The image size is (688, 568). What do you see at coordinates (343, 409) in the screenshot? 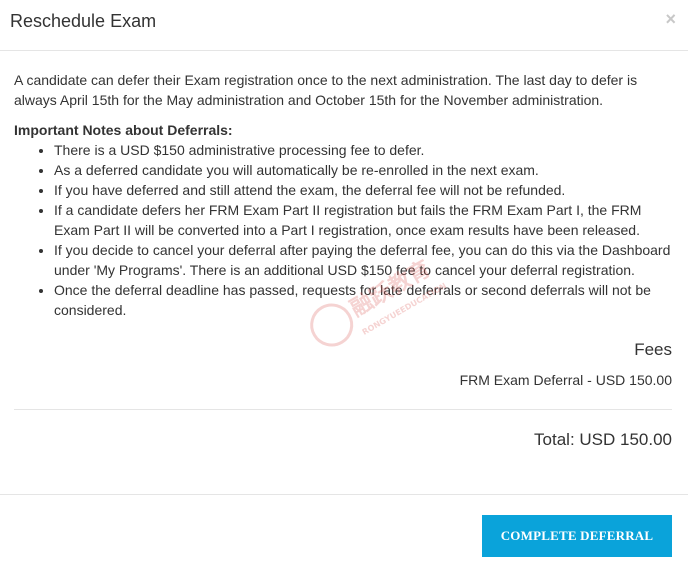
I see `fees-divider` at bounding box center [343, 409].